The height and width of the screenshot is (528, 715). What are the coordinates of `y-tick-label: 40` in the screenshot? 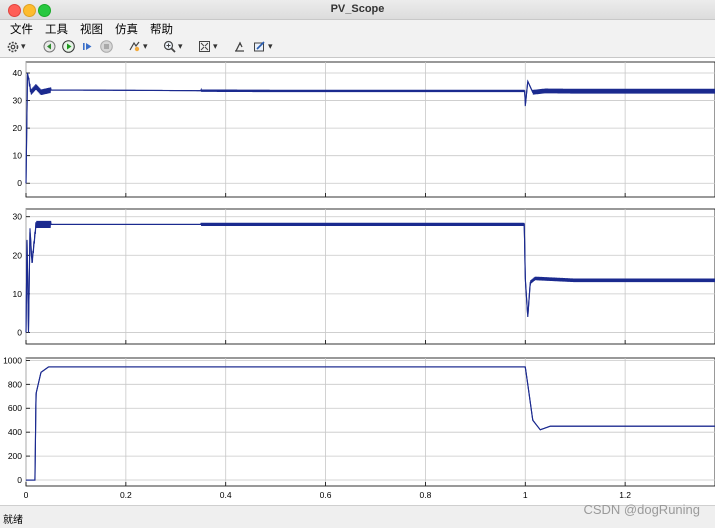 It's located at (18, 73).